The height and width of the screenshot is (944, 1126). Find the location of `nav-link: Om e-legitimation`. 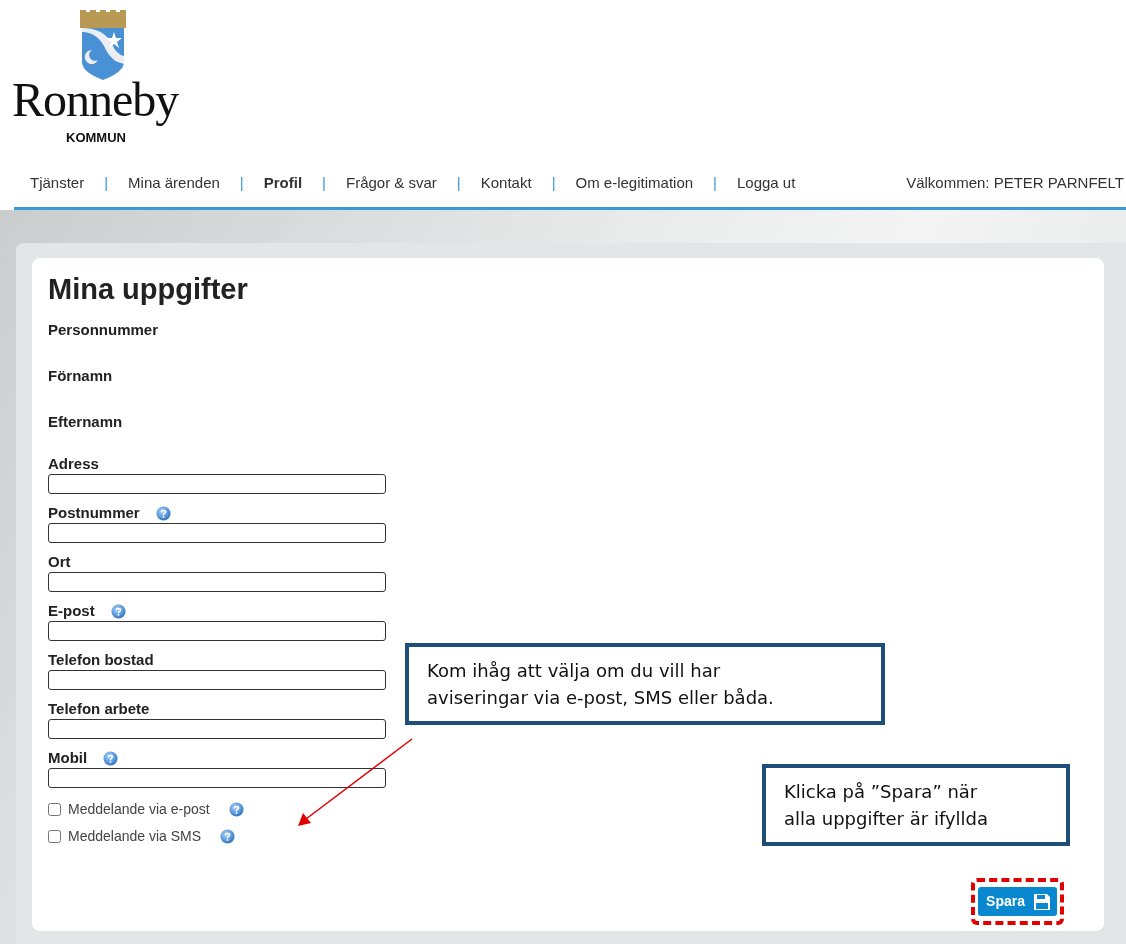

nav-link: Om e-legitimation is located at coordinates (634, 183).